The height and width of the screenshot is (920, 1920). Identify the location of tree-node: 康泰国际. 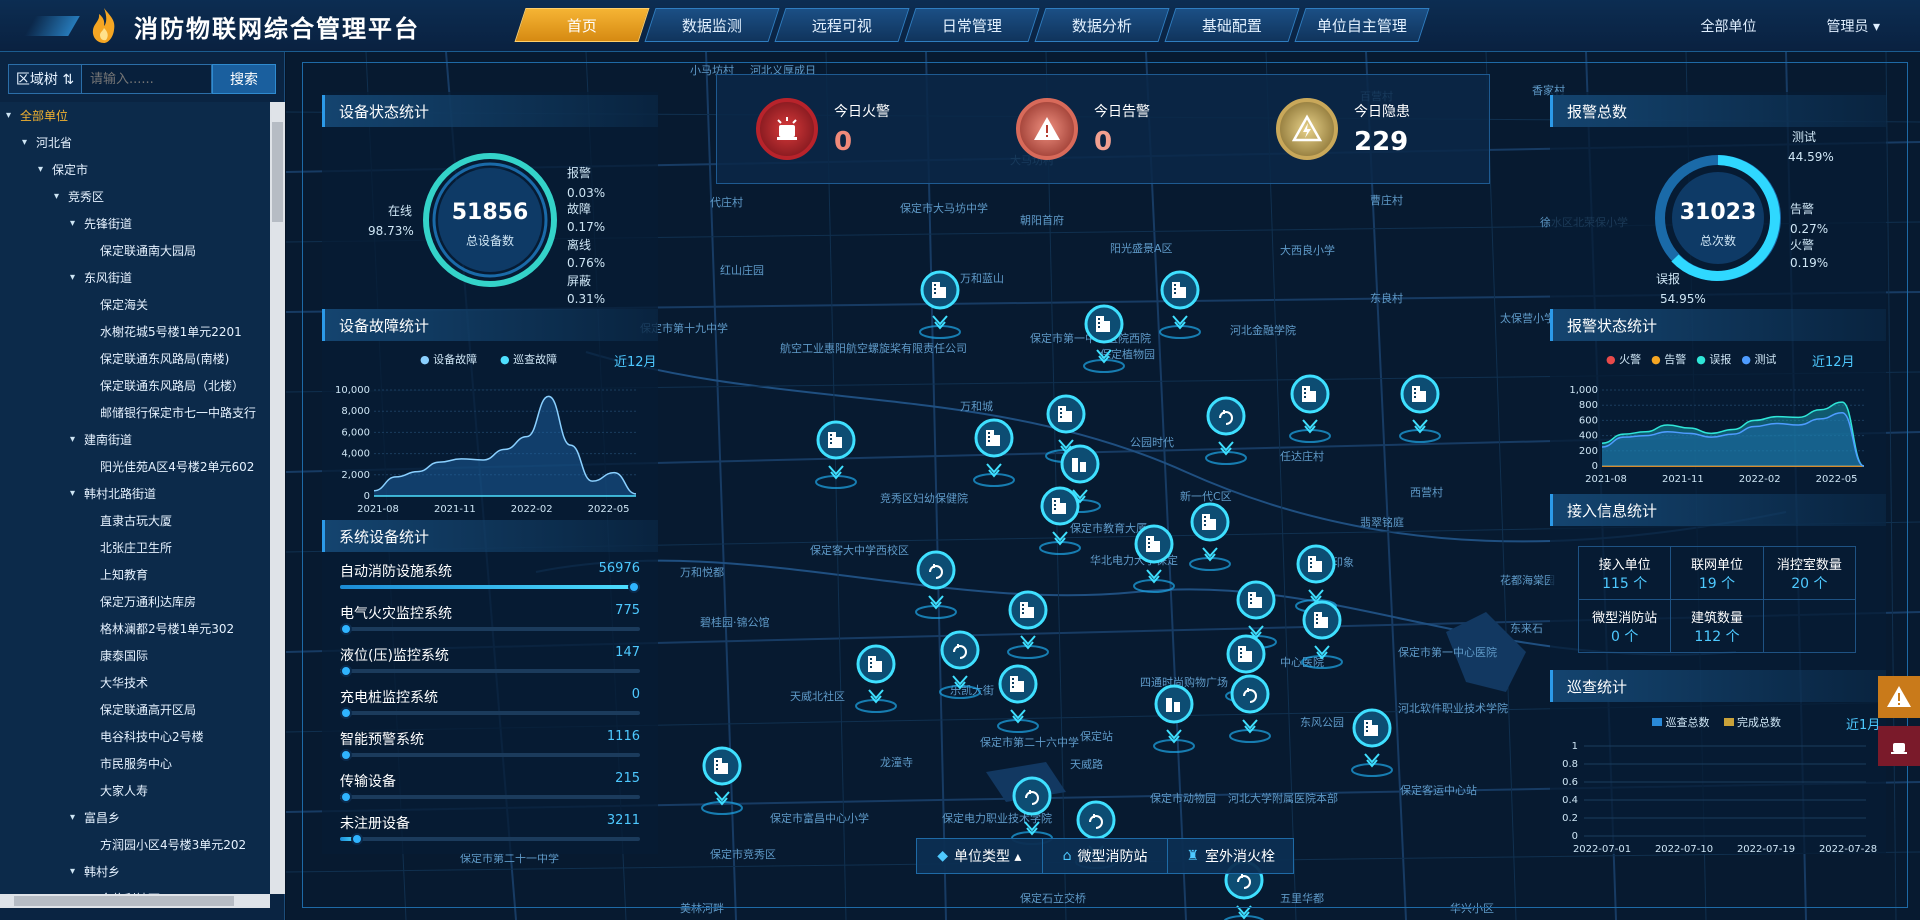
(135, 655).